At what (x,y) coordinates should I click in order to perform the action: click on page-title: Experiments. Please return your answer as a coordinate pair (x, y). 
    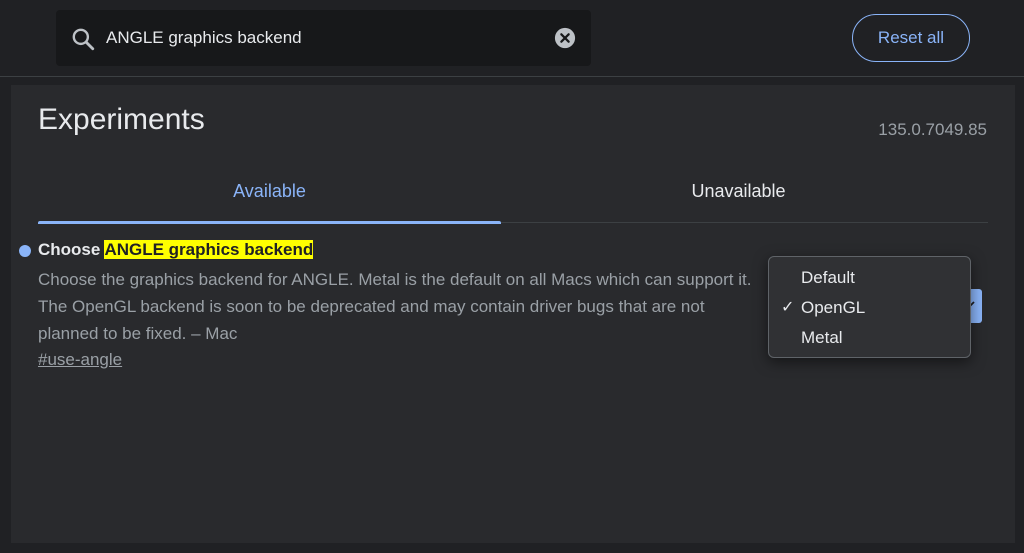
    Looking at the image, I should click on (121, 119).